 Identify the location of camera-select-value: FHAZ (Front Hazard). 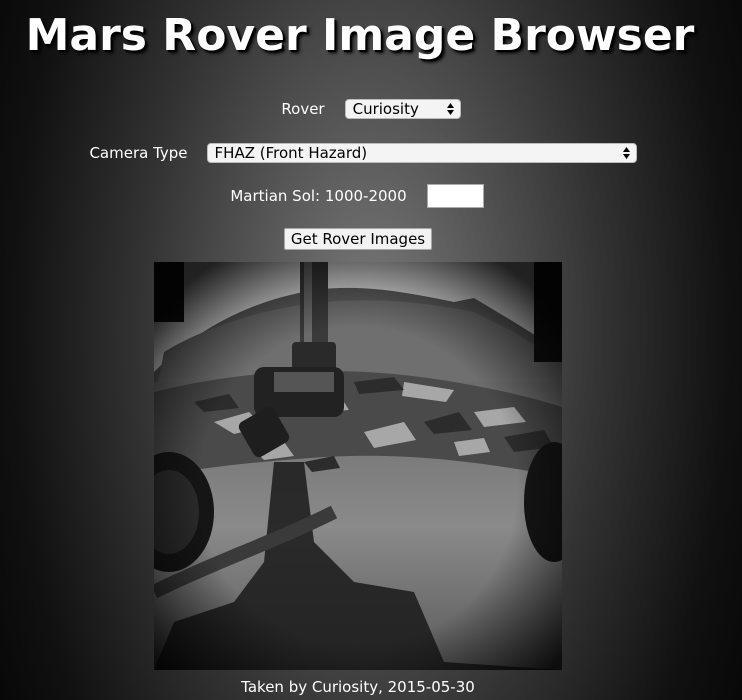
(291, 153).